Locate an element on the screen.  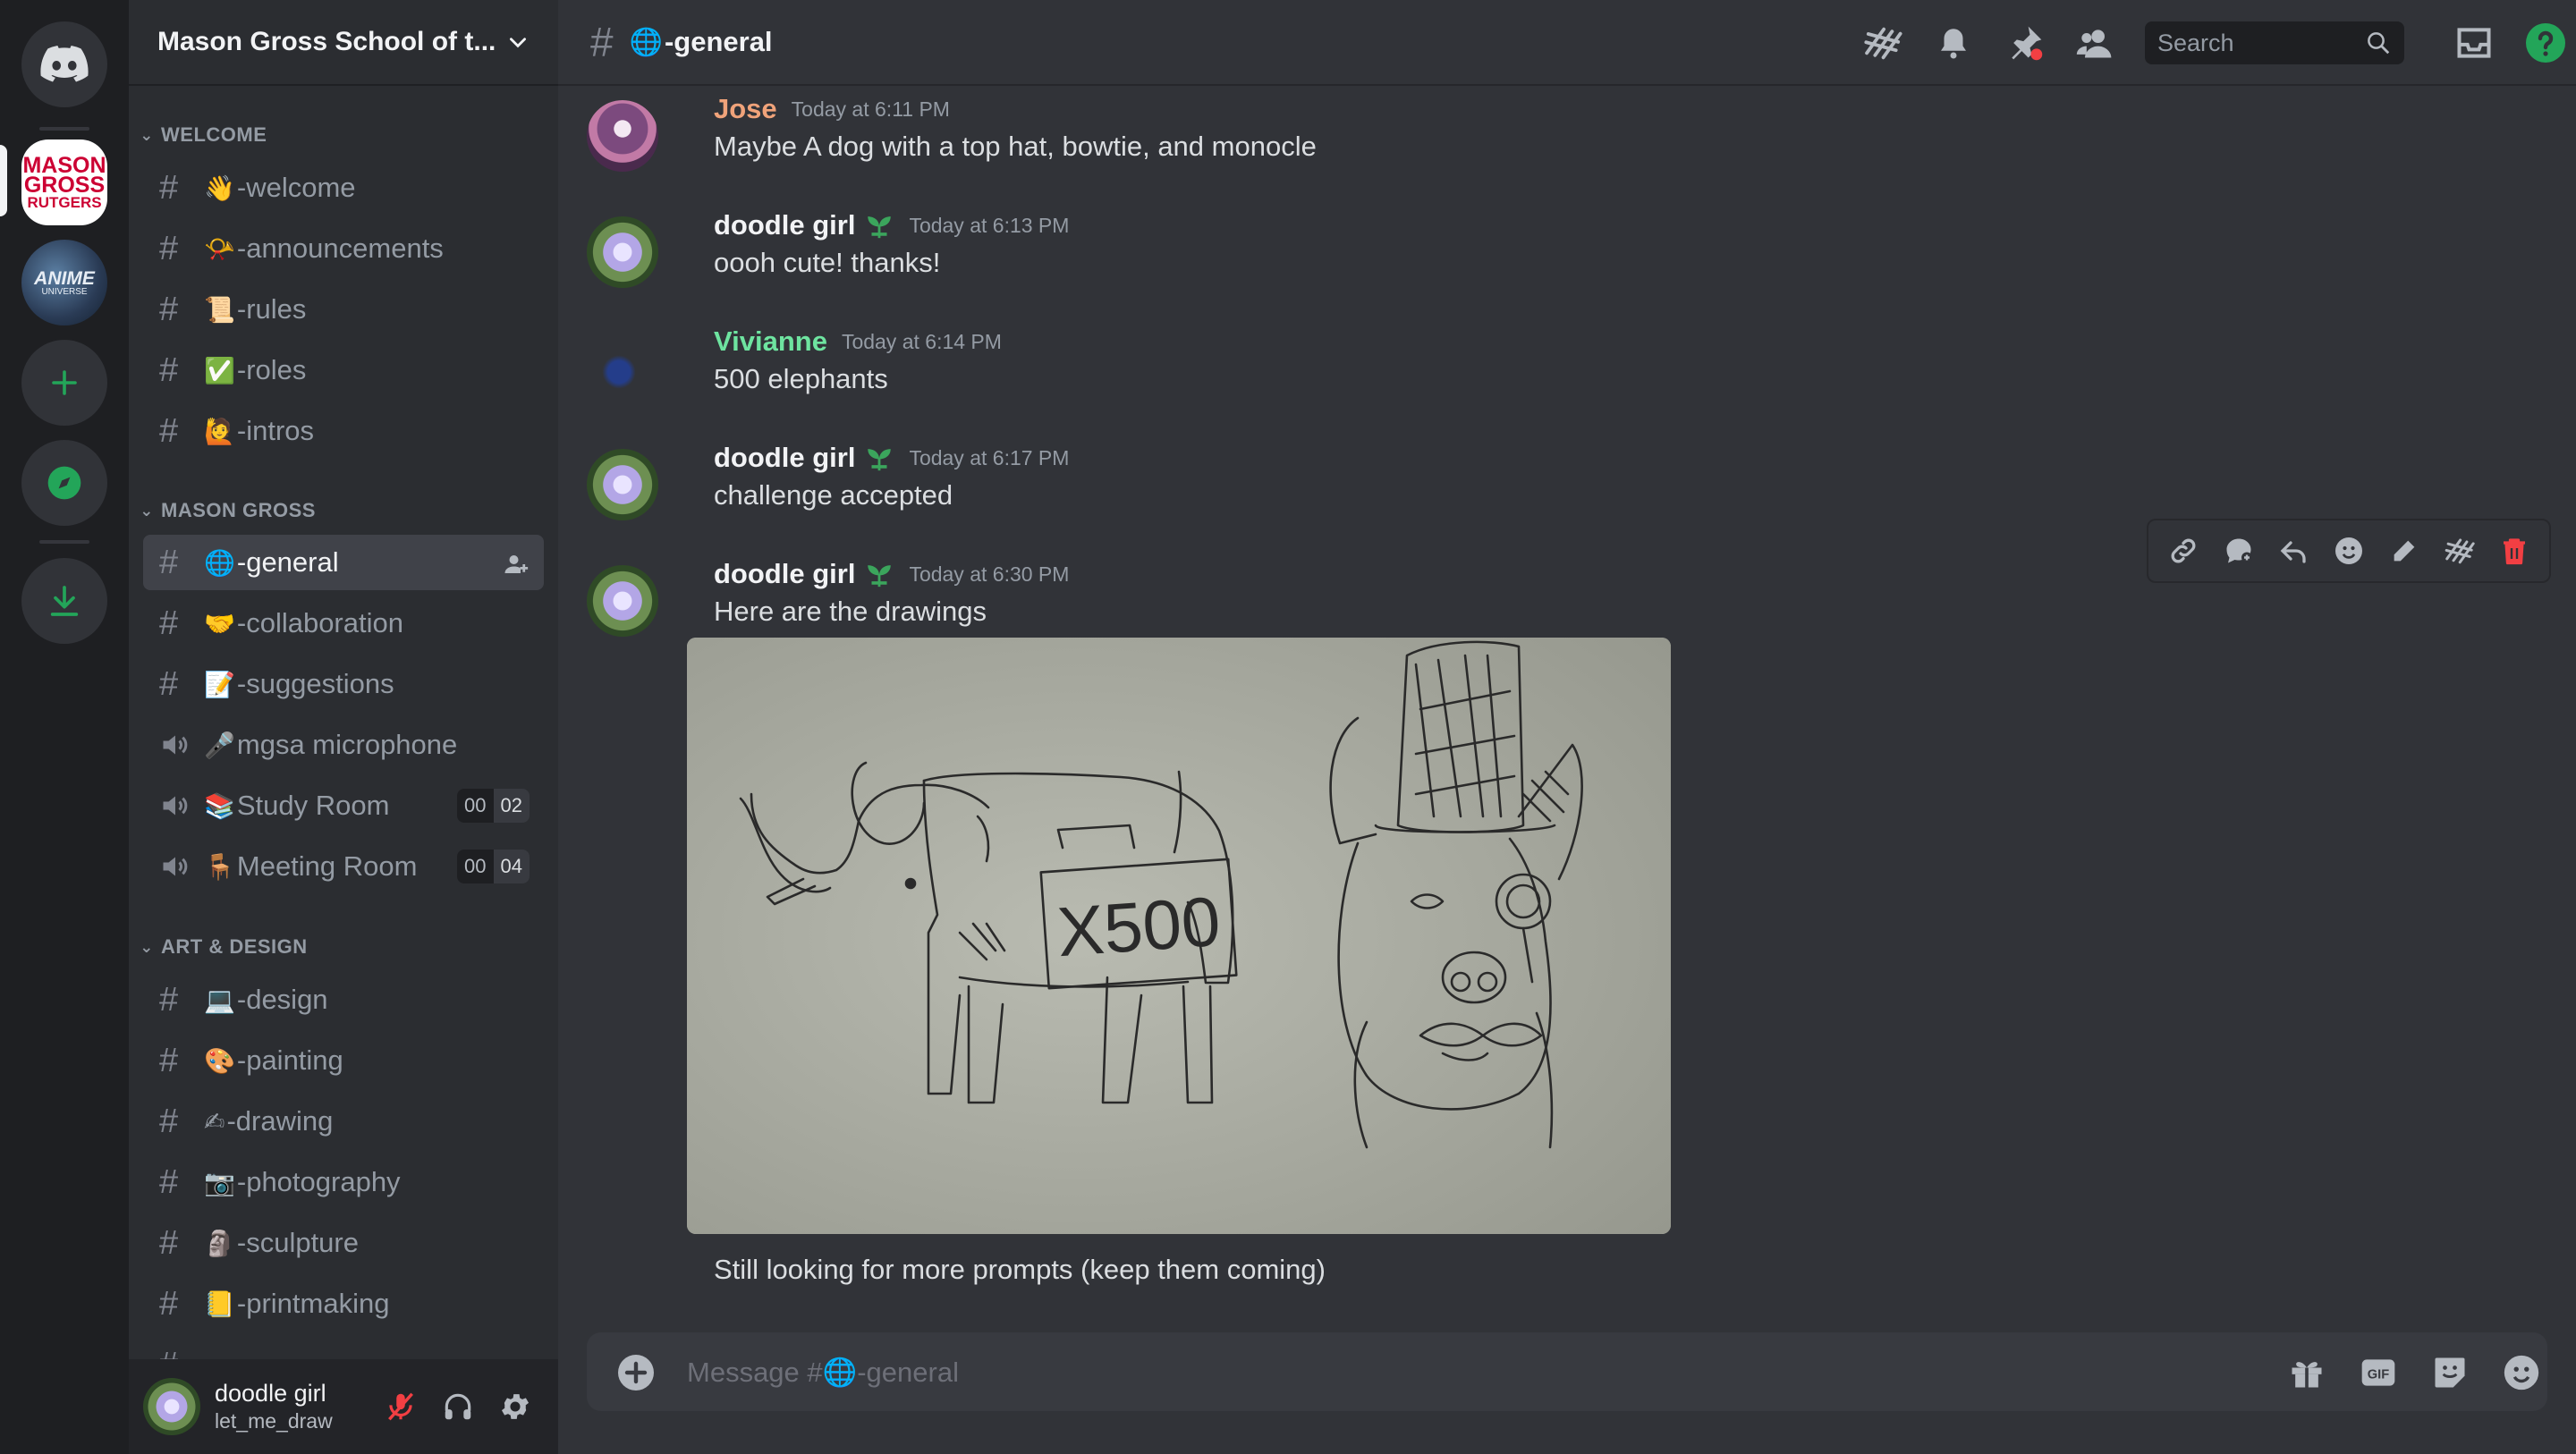
channel-emoji: 📜 is located at coordinates (219, 309).